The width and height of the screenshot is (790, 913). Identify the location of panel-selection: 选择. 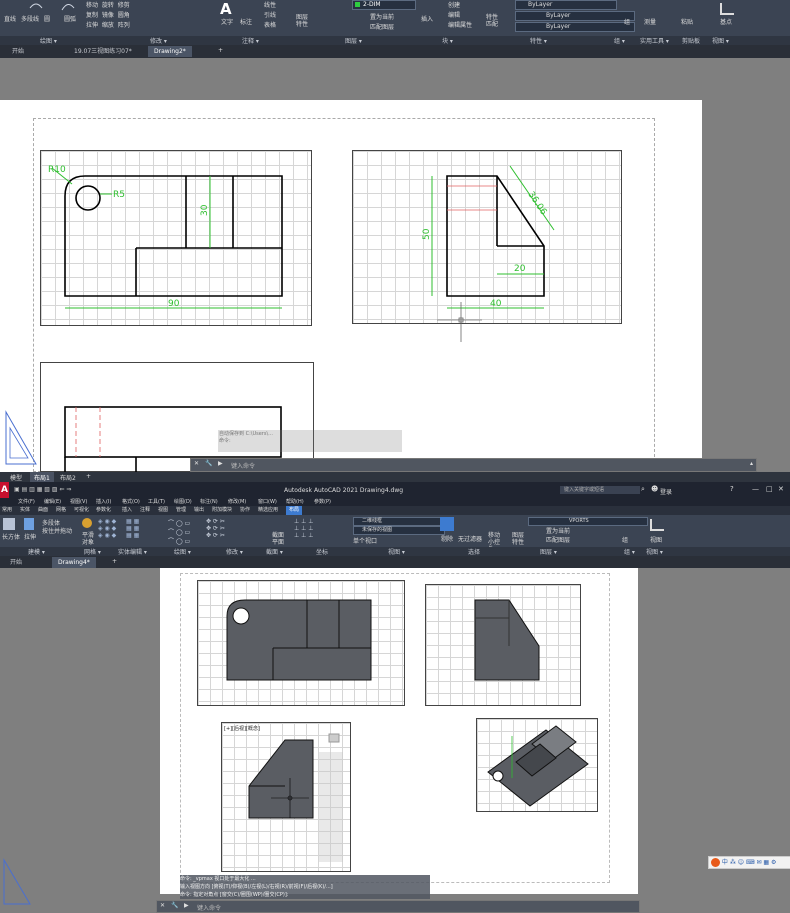
(474, 551).